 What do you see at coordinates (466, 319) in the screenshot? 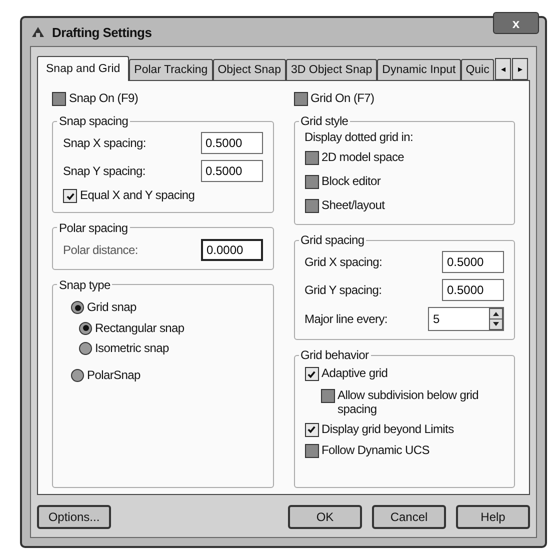
I see `spin-field: 5` at bounding box center [466, 319].